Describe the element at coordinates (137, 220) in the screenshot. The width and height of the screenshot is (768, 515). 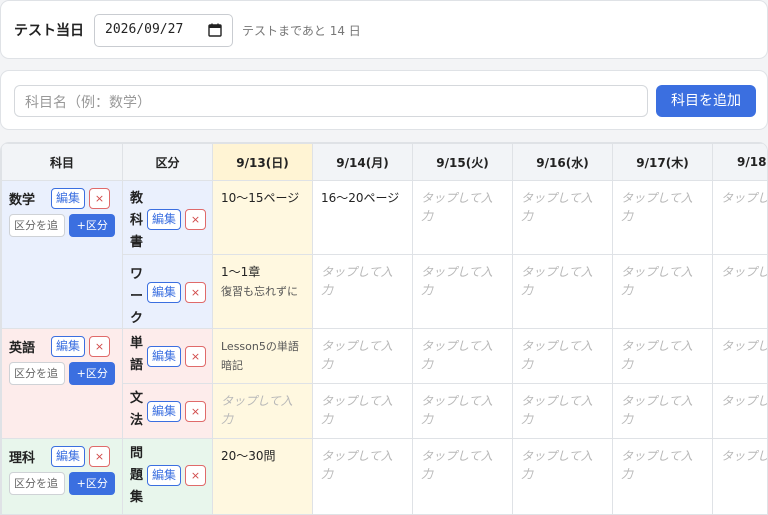
I see `category-name: 教科書` at that location.